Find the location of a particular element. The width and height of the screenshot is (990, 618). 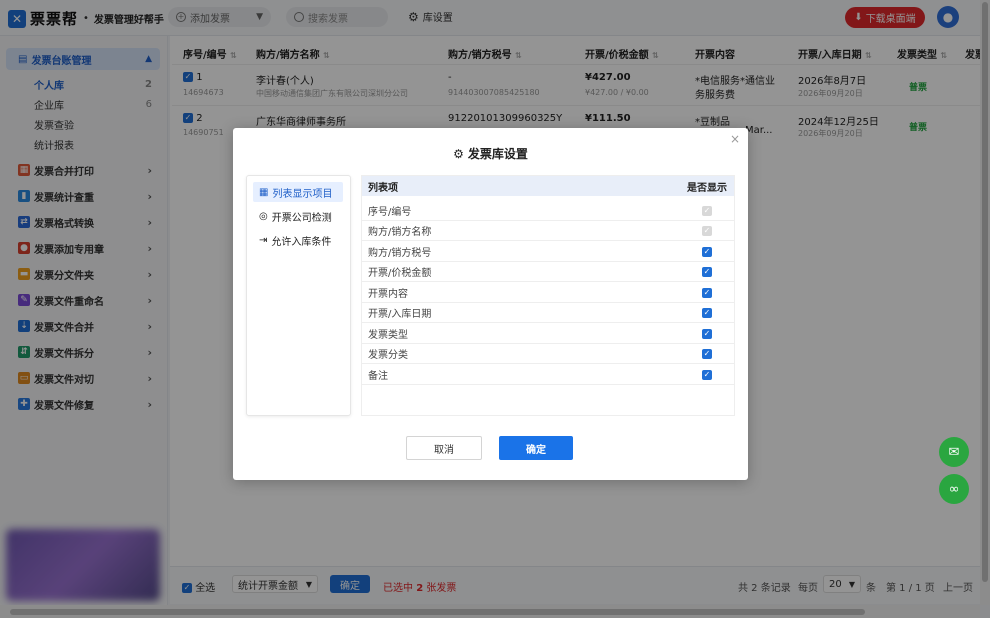

list-item: 序号/编号 ✓ is located at coordinates (548, 211).